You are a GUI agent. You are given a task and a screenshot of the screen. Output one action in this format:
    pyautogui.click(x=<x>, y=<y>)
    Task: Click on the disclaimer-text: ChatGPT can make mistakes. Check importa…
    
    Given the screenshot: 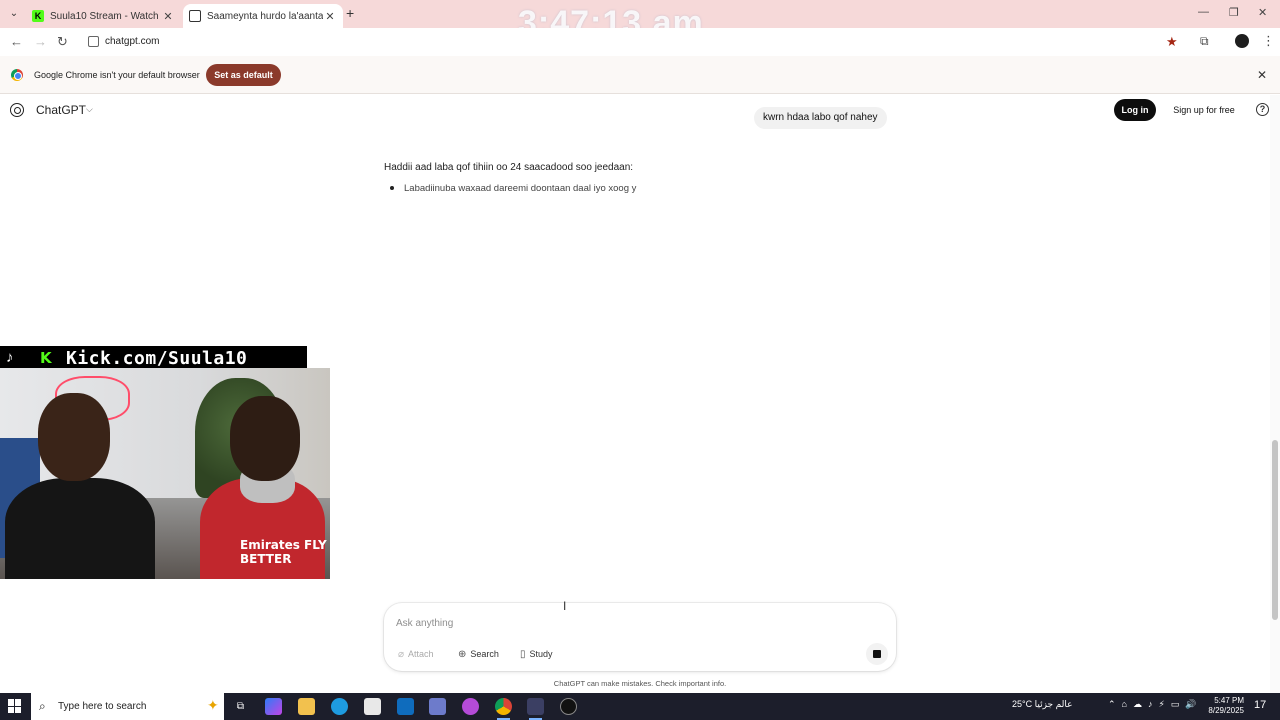 What is the action you would take?
    pyautogui.click(x=640, y=683)
    